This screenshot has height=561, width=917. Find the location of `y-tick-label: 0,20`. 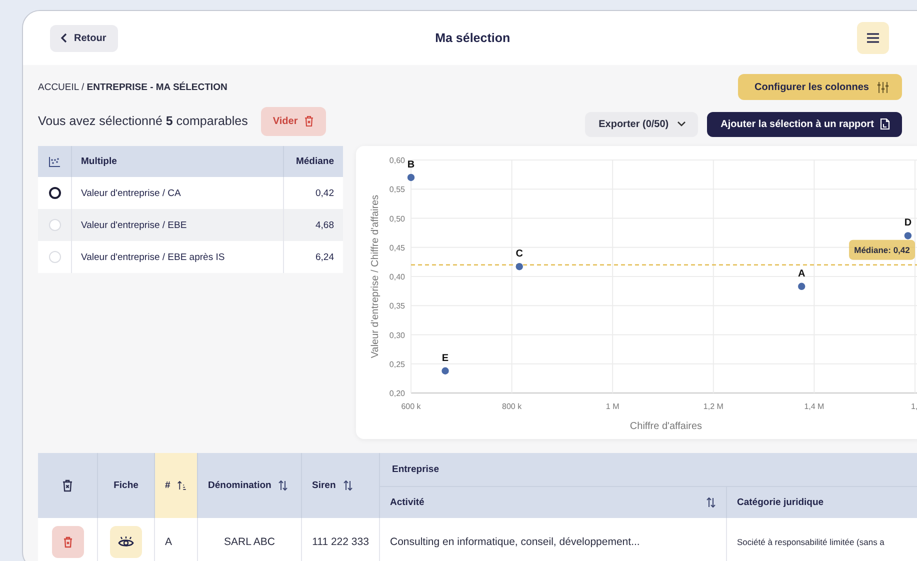

y-tick-label: 0,20 is located at coordinates (397, 393).